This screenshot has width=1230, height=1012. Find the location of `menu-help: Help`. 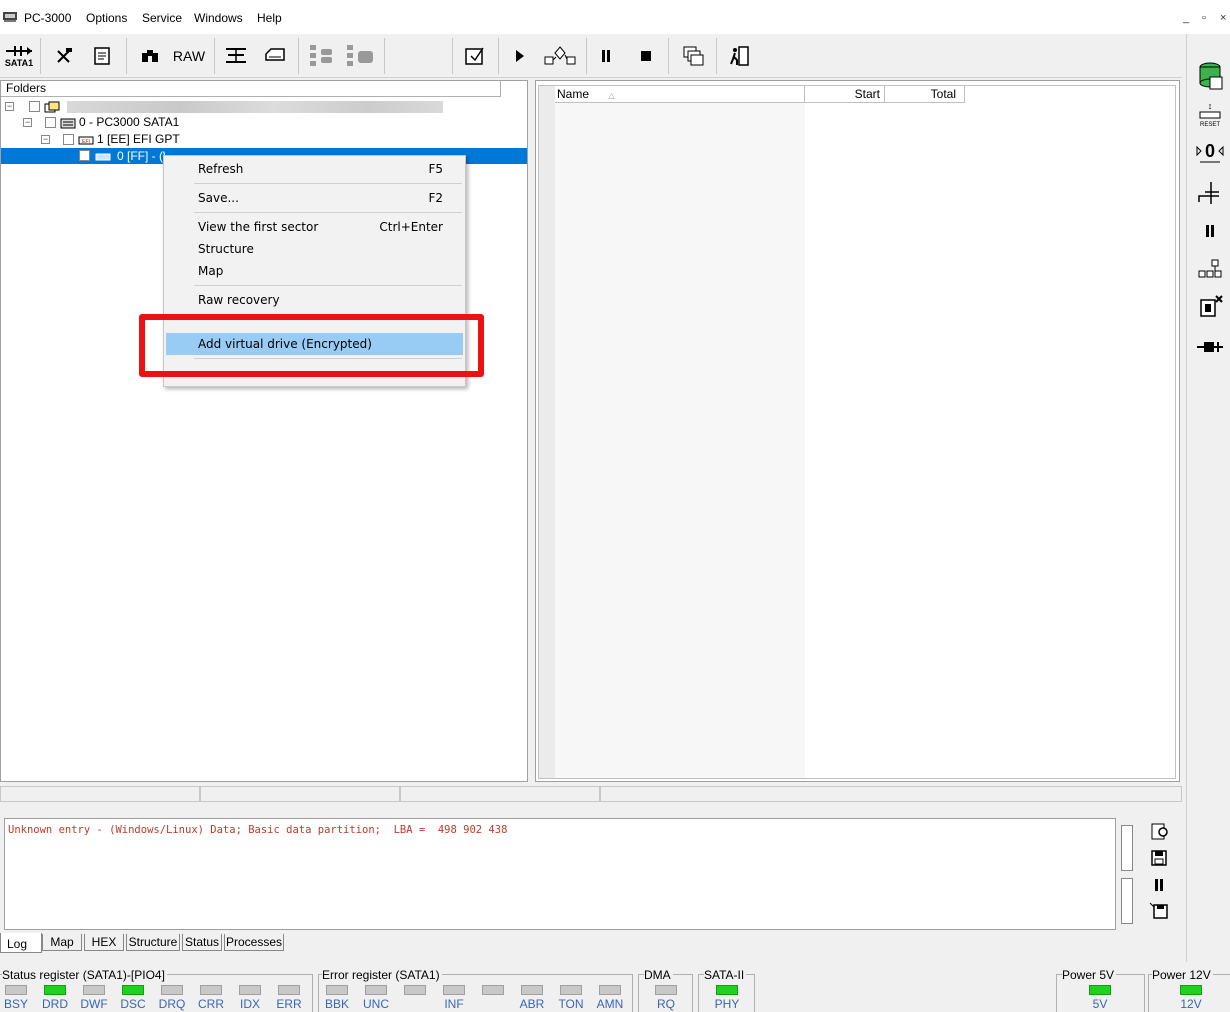

menu-help: Help is located at coordinates (269, 18).